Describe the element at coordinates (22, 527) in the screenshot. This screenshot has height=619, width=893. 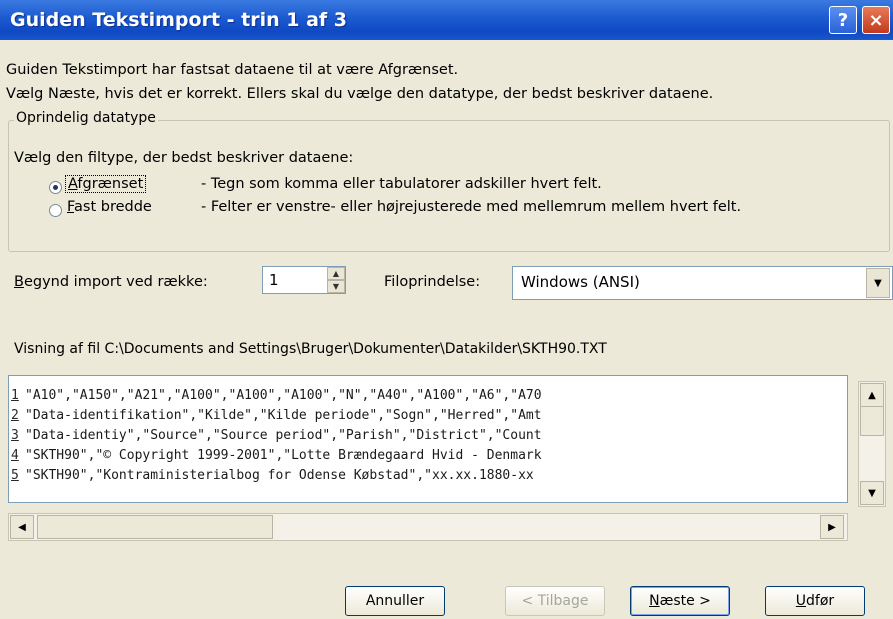
I see `arrow-left-icon: ◀` at that location.